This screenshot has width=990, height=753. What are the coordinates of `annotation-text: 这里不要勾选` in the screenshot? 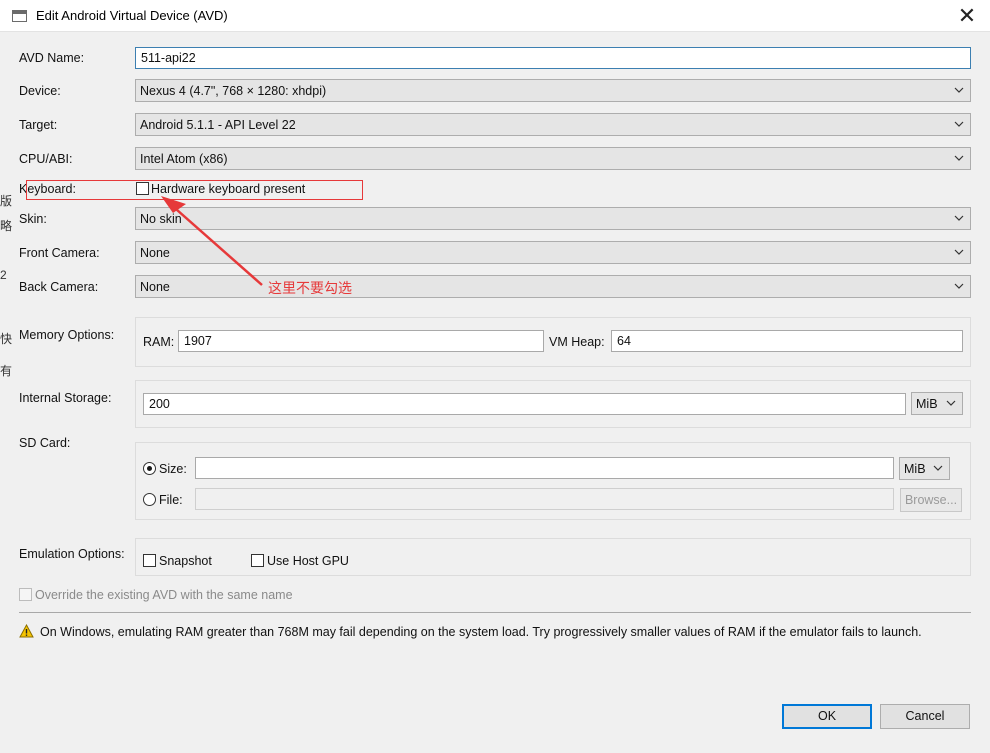 It's located at (310, 288).